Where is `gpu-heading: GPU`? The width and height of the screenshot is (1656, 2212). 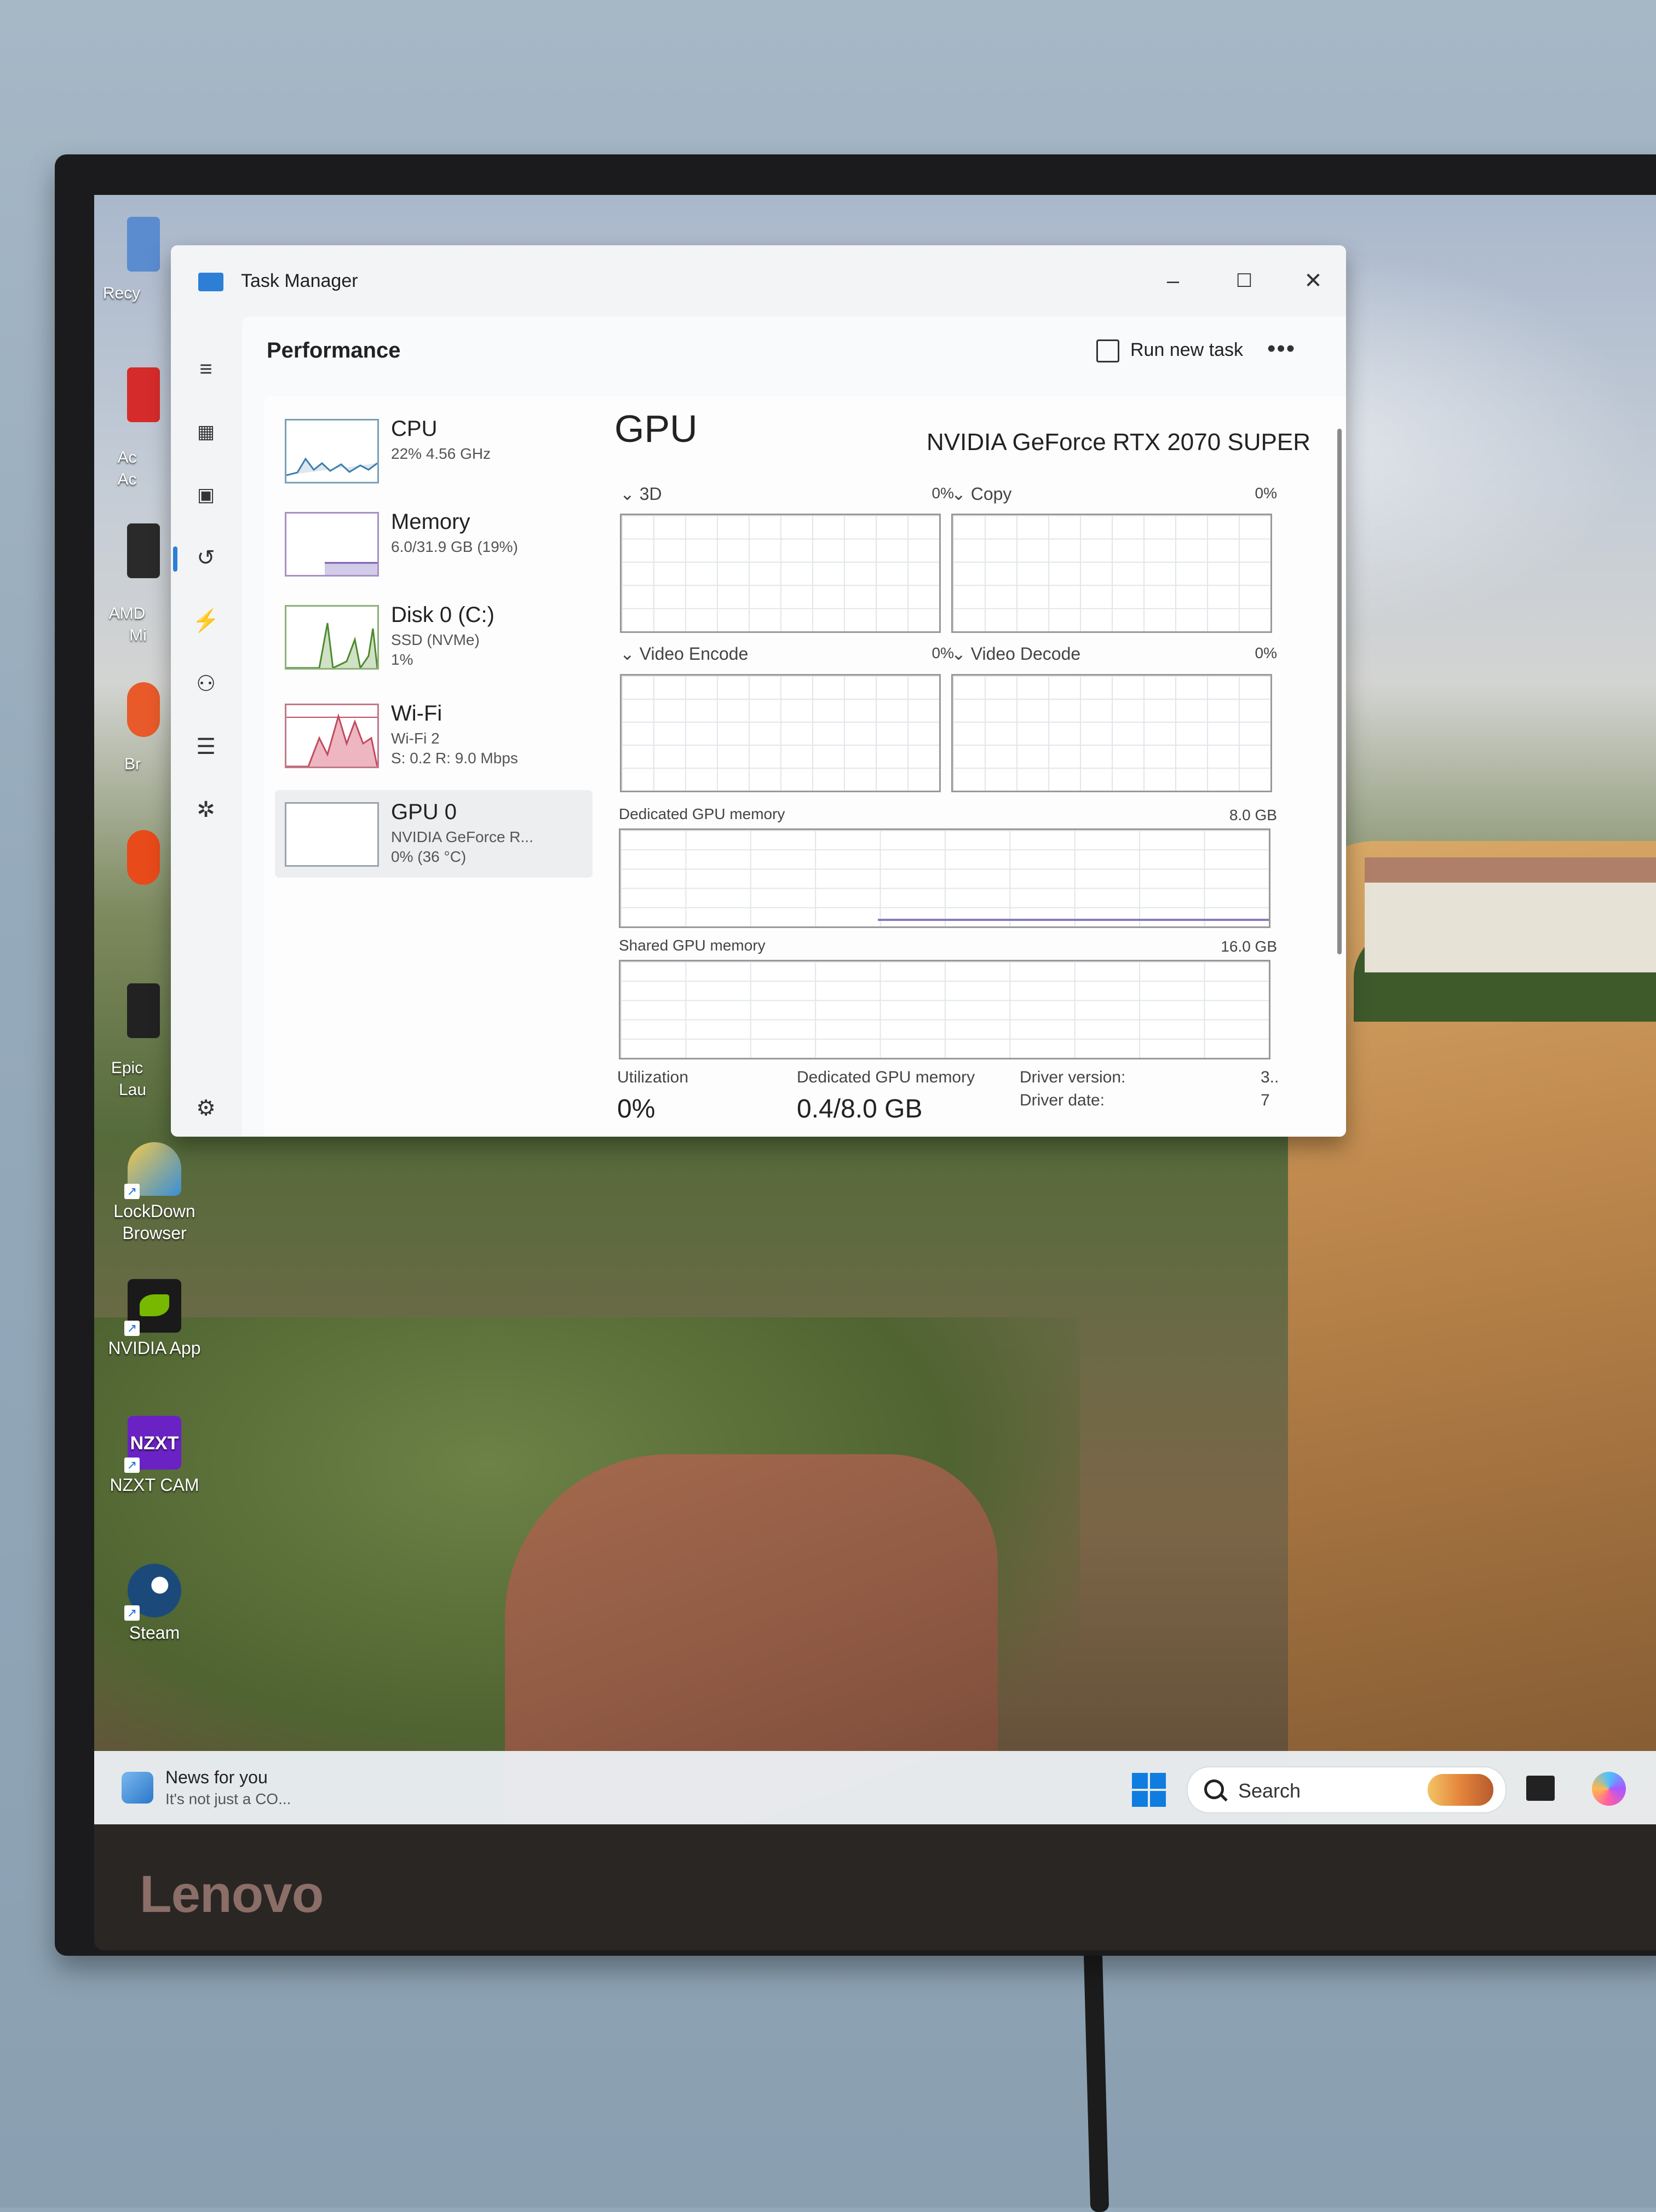 gpu-heading: GPU is located at coordinates (656, 429).